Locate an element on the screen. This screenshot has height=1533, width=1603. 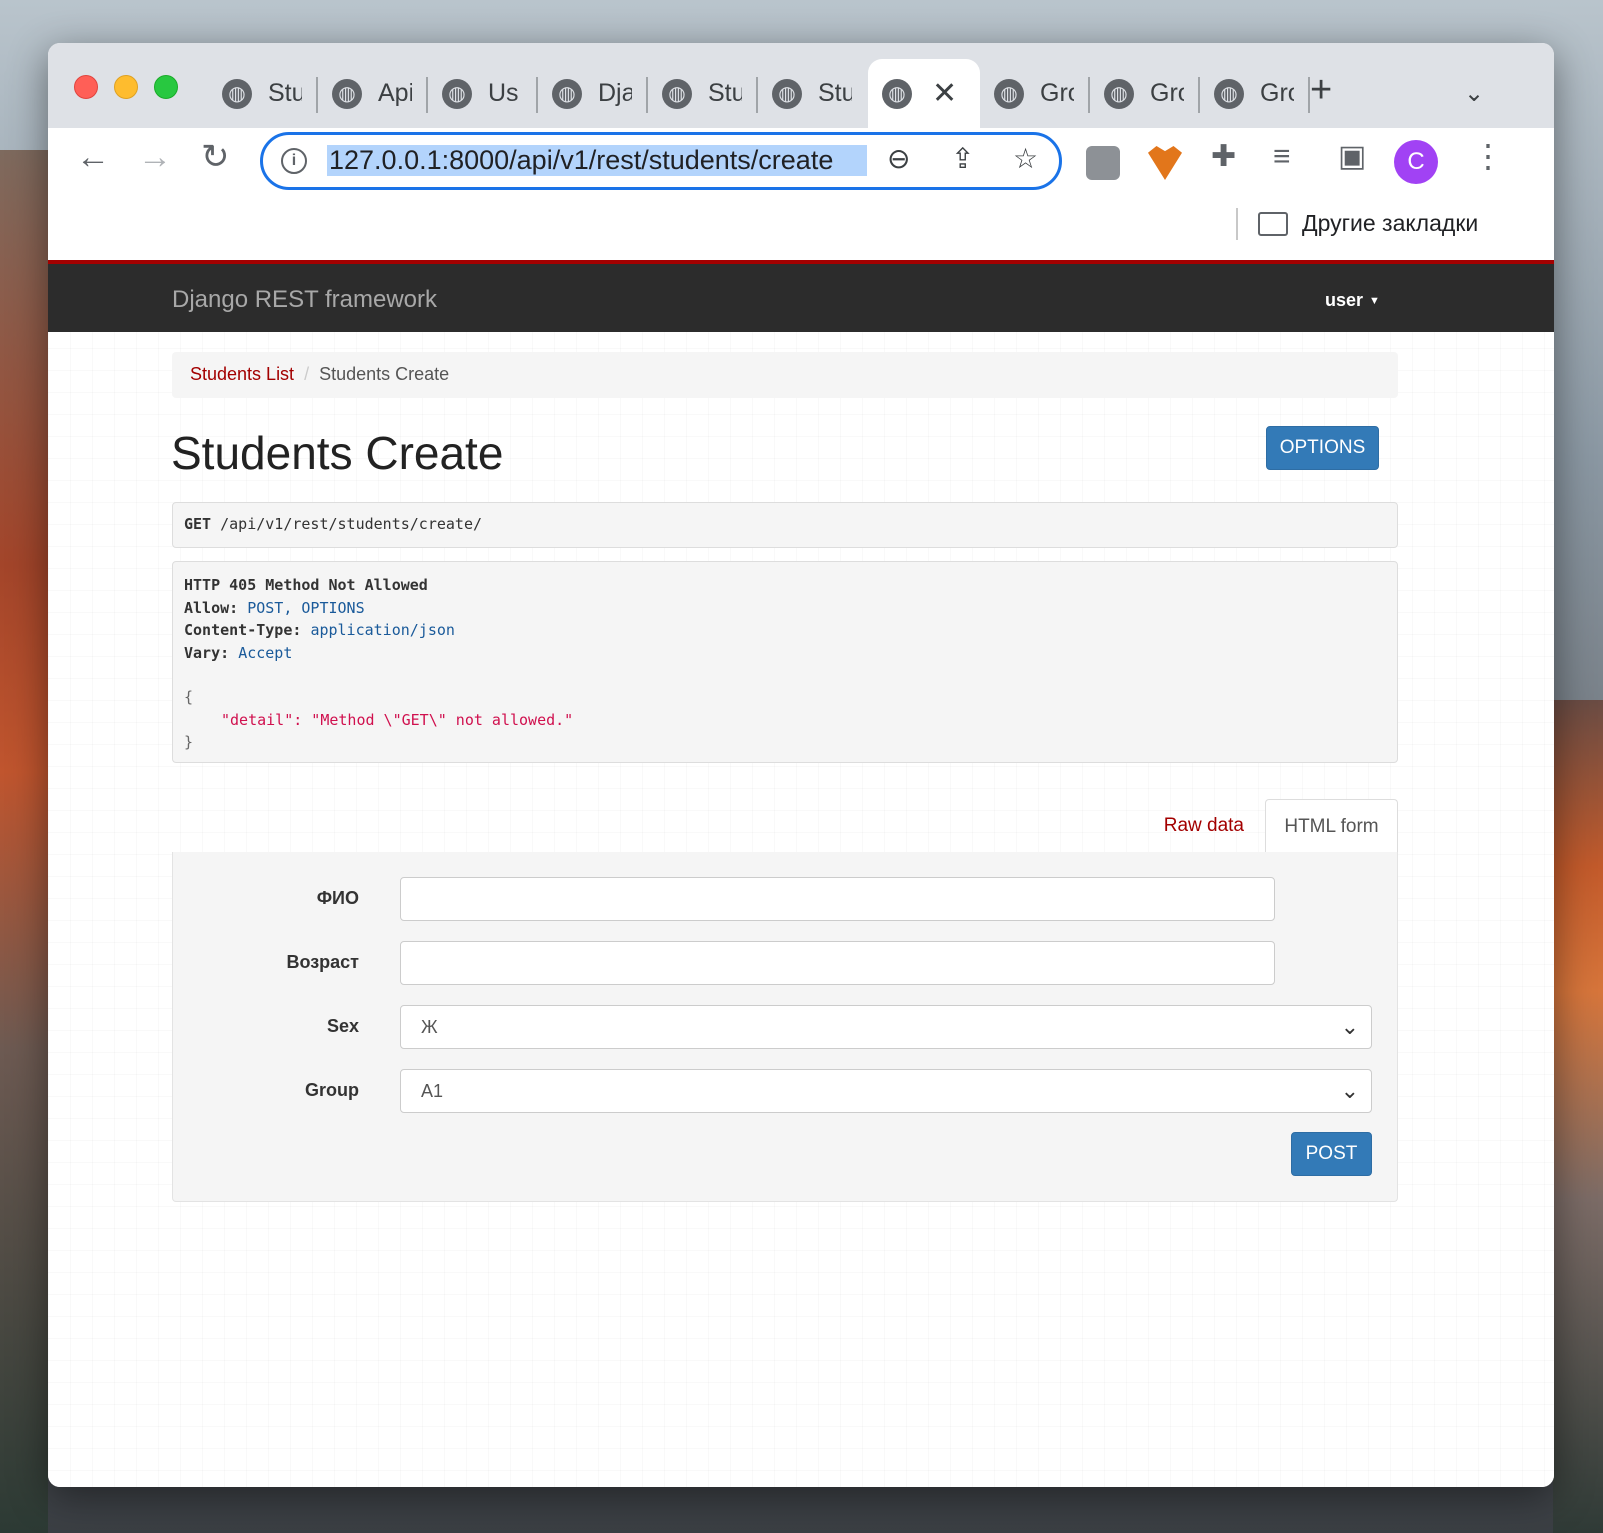
user-name: user is located at coordinates (1344, 300).